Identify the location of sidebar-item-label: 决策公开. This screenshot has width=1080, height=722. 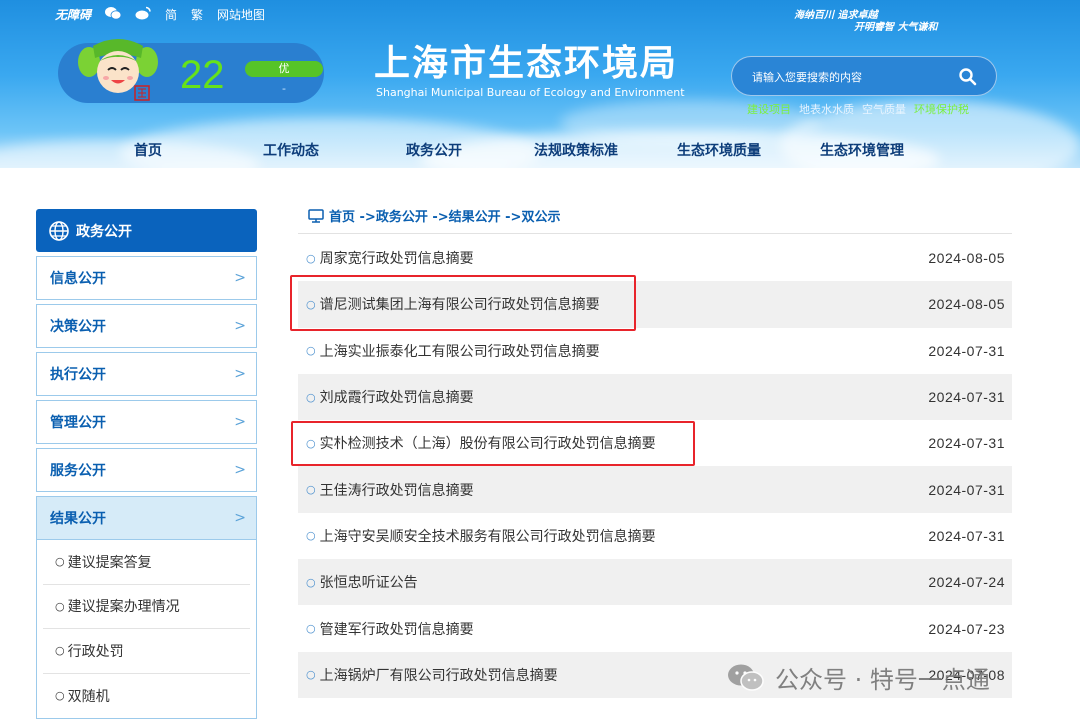
(78, 327).